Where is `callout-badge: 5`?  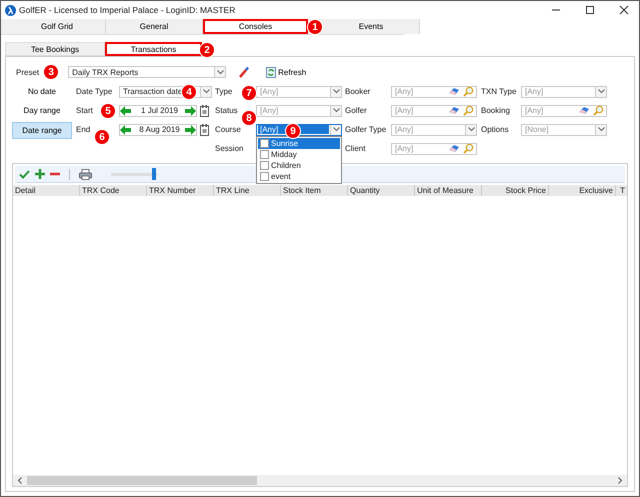 callout-badge: 5 is located at coordinates (108, 111).